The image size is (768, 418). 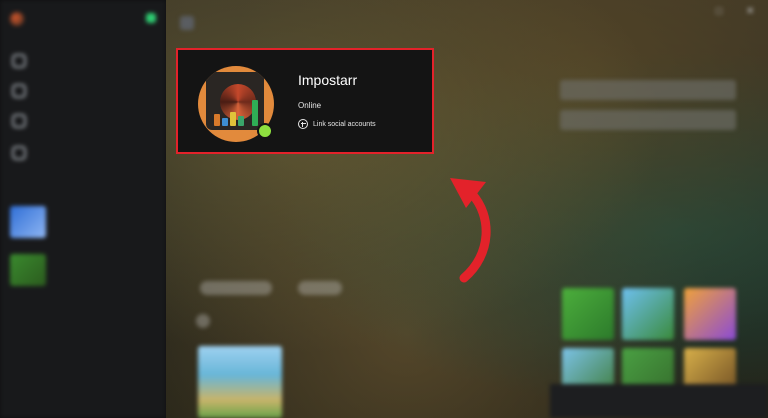 I want to click on avatar-image, so click(x=235, y=101).